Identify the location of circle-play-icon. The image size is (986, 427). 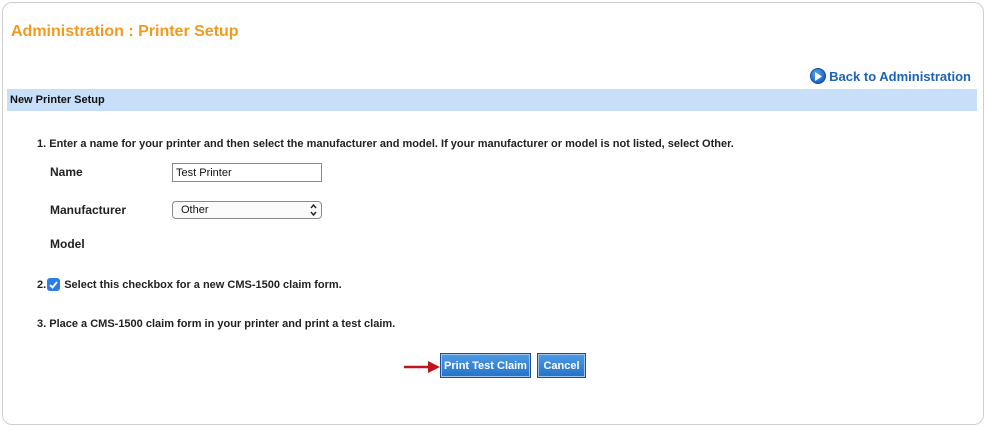
(818, 76).